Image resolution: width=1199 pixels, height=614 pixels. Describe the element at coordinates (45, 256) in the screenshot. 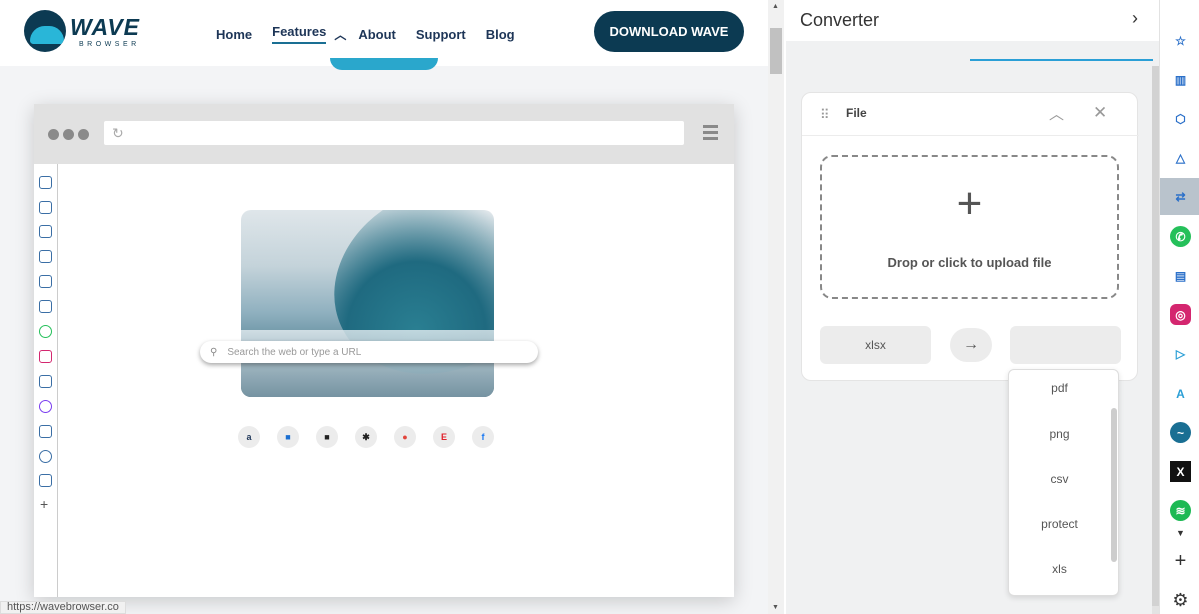

I see `tent-icon` at that location.